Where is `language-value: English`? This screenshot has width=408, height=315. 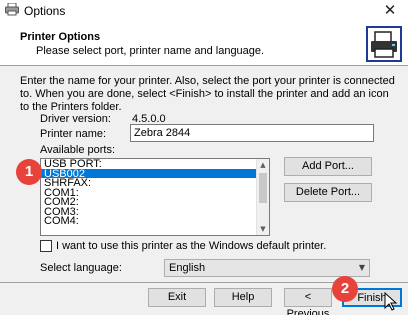
language-value: English is located at coordinates (187, 268).